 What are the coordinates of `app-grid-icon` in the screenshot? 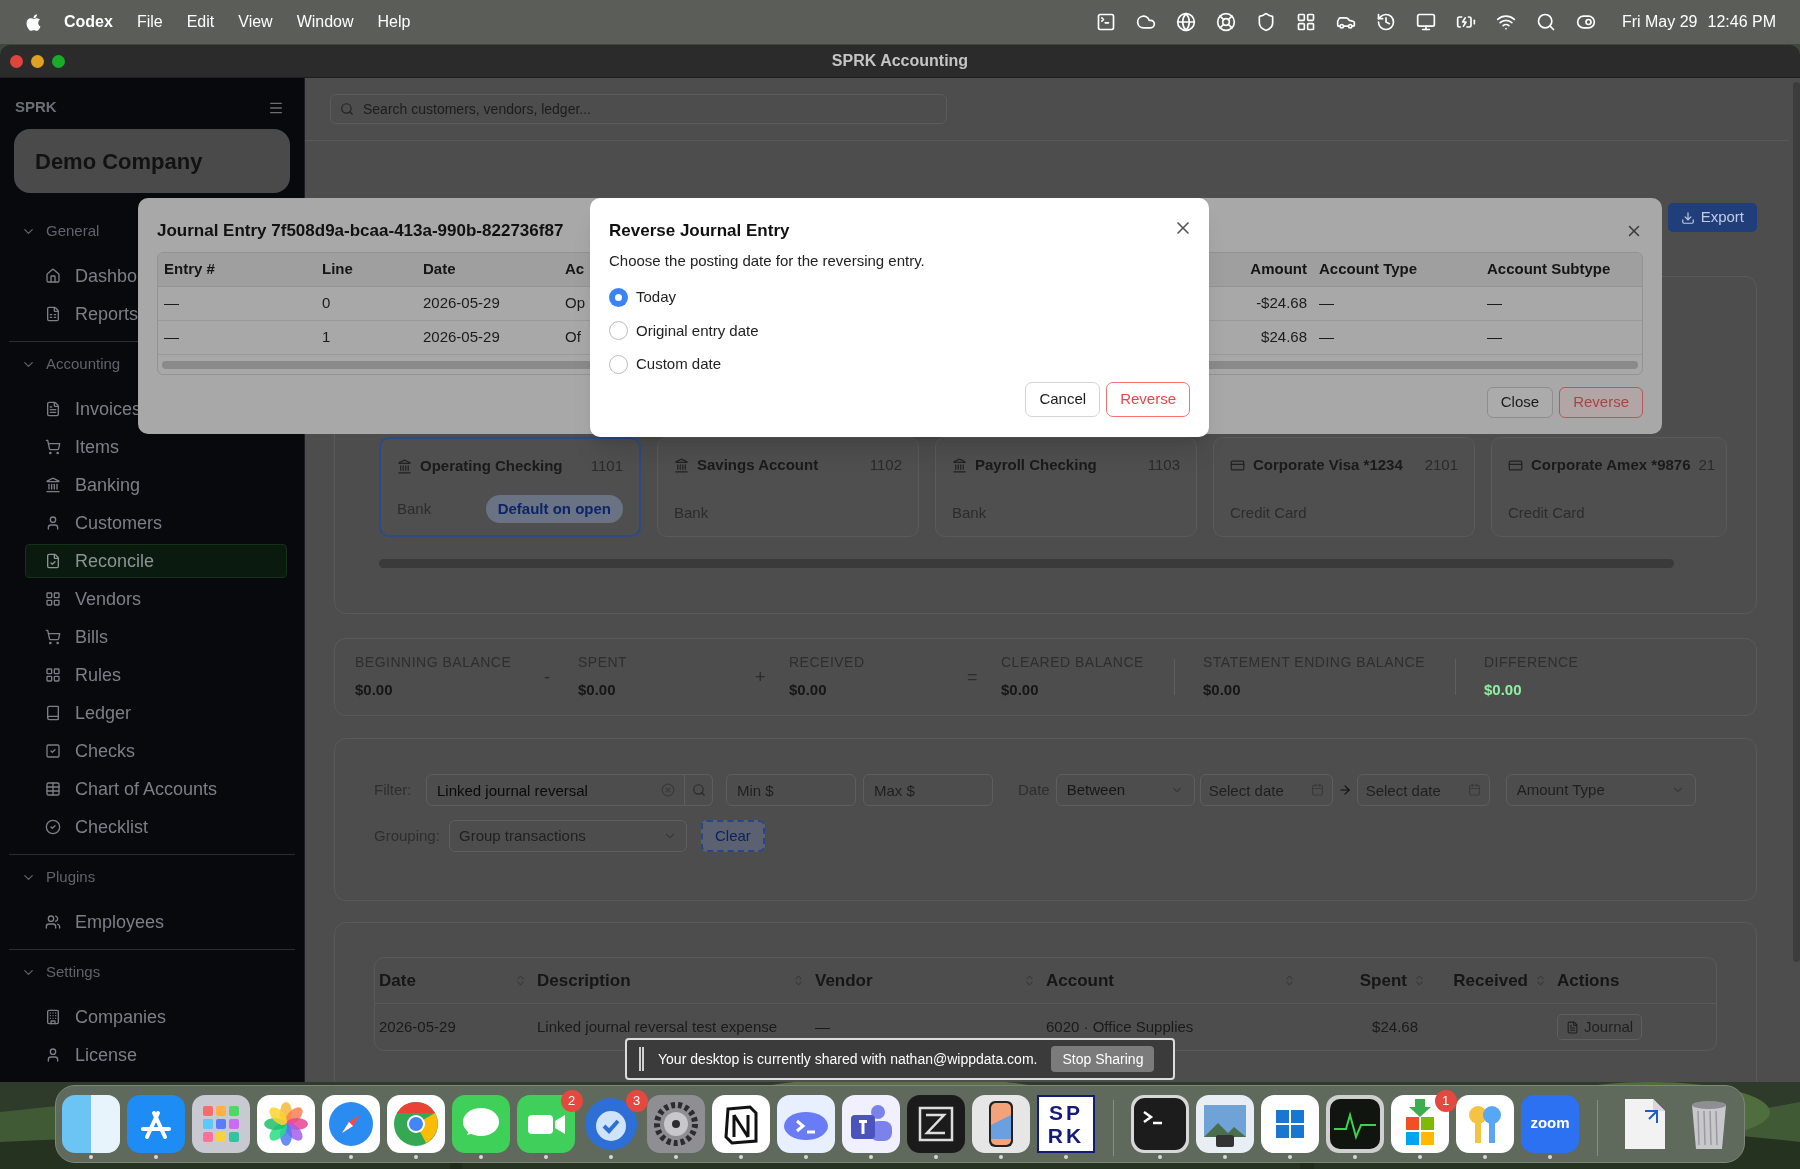 It's located at (221, 1123).